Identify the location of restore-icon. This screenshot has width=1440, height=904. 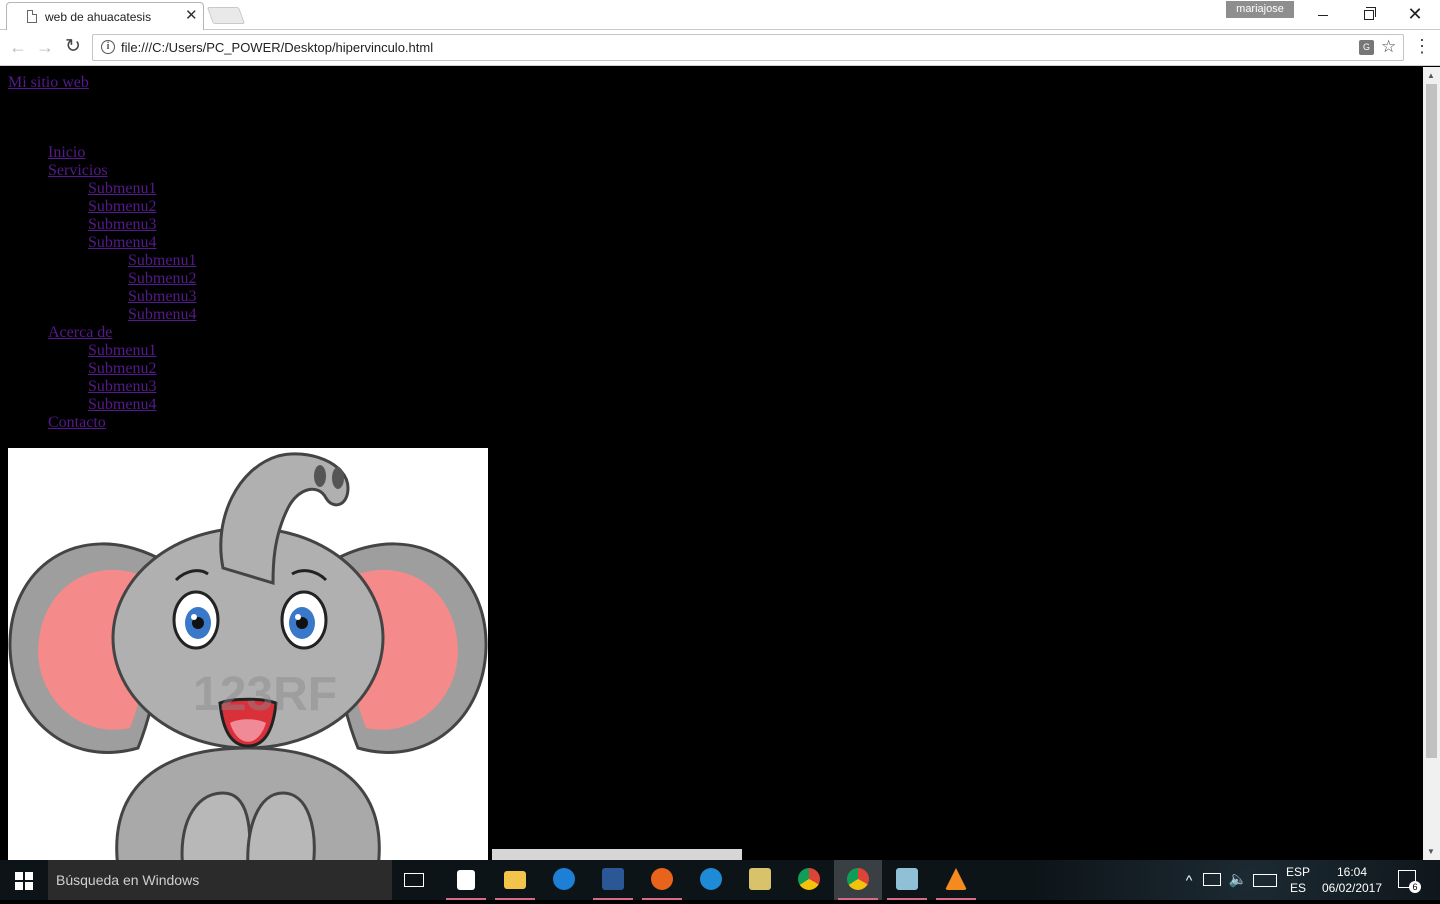
(1370, 14).